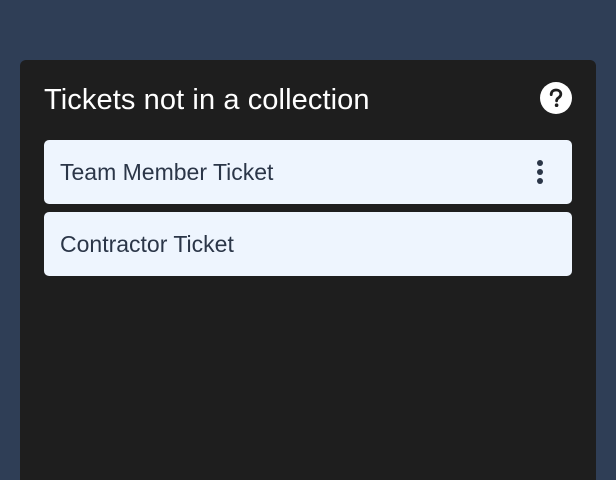 The width and height of the screenshot is (616, 480). I want to click on ticket-label: Team Member Ticket, so click(167, 172).